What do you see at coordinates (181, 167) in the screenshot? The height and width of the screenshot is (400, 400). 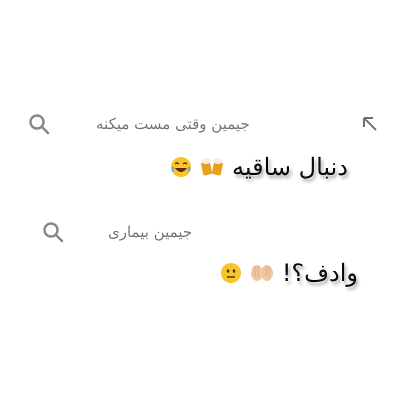 I see `laughing-face-icon` at bounding box center [181, 167].